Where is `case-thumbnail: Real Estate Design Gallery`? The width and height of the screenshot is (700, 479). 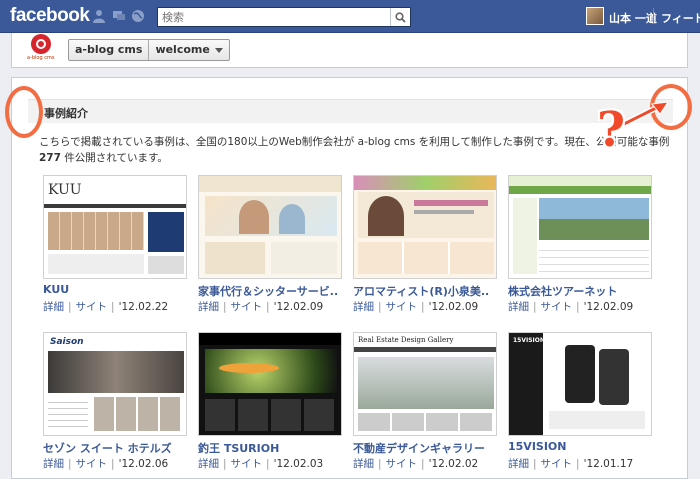
case-thumbnail: Real Estate Design Gallery is located at coordinates (425, 384).